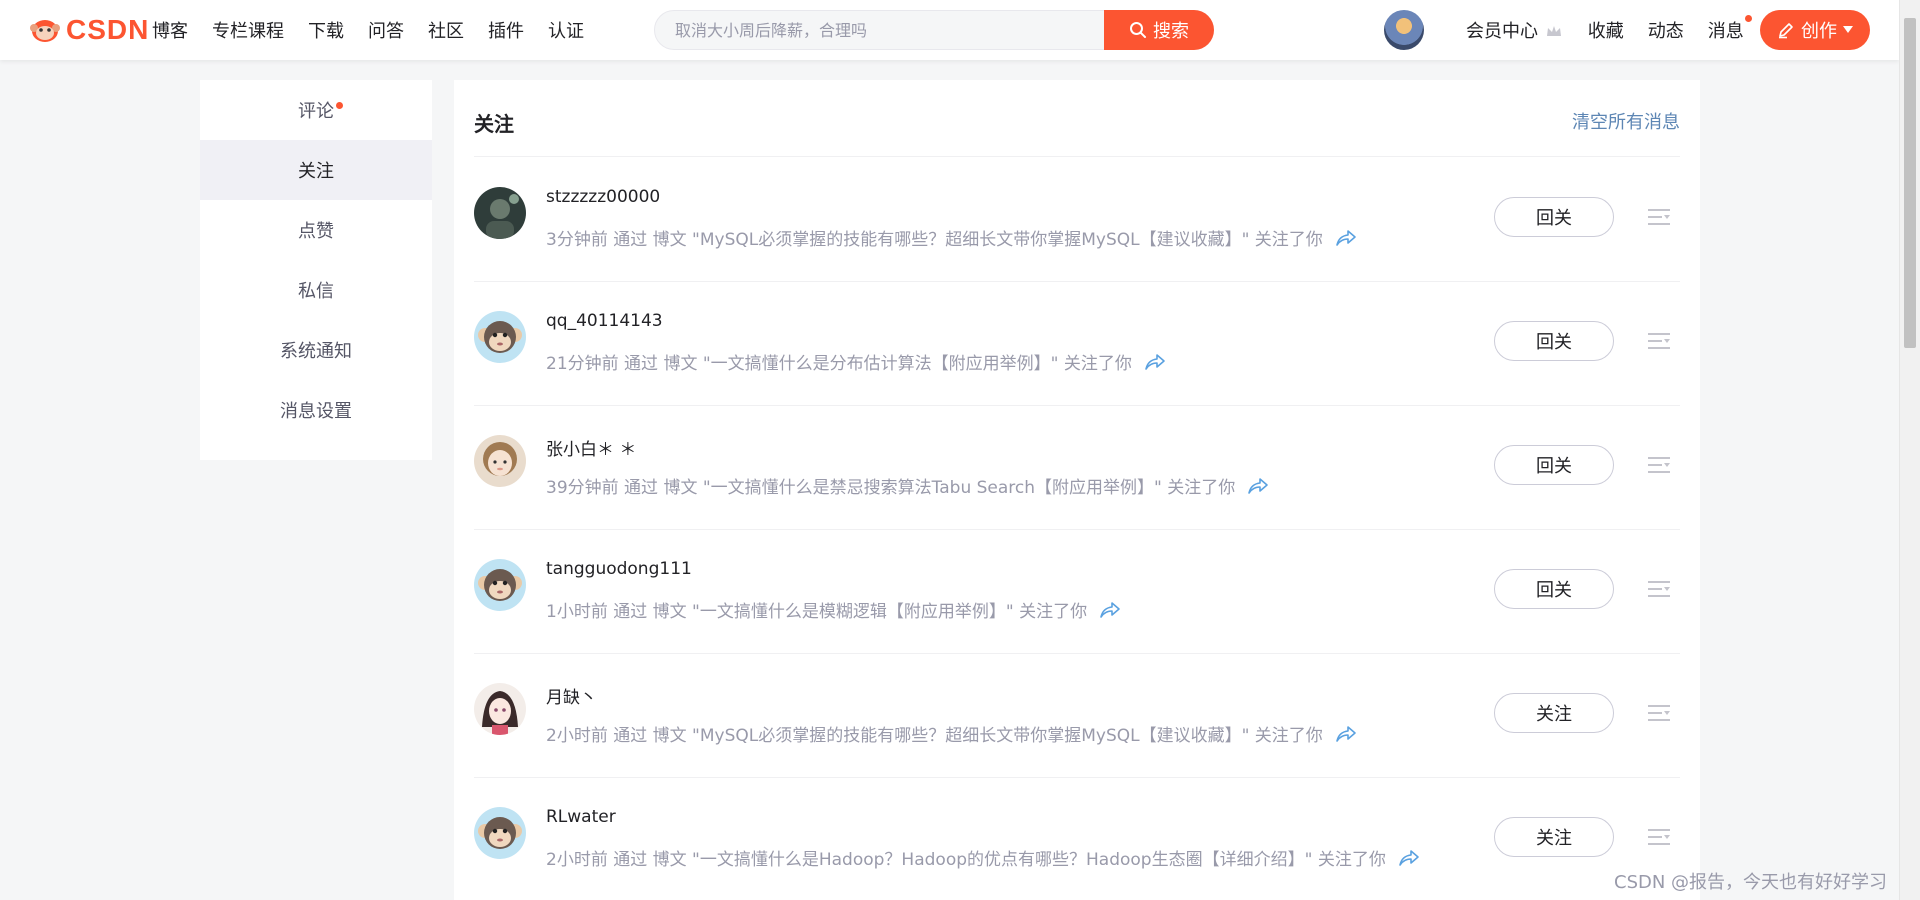 Image resolution: width=1920 pixels, height=900 pixels. I want to click on sidebar-item-label: 评论, so click(316, 111).